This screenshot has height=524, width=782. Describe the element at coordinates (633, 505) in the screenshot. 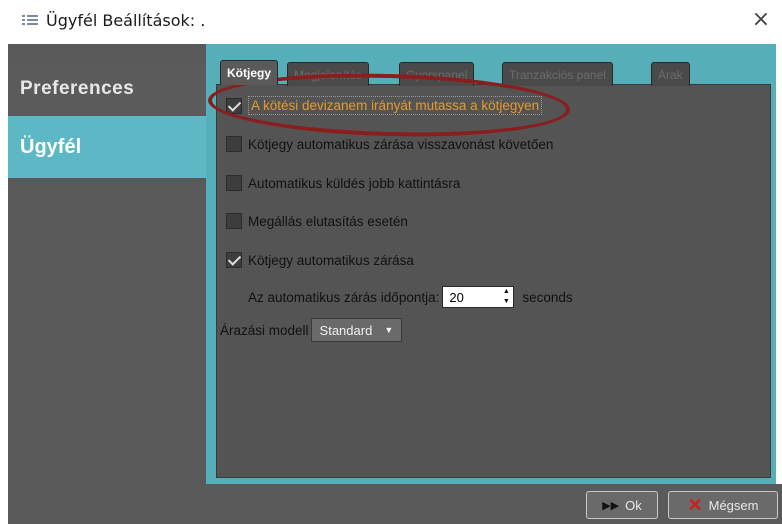

I see `ok-button-label: Ok` at that location.